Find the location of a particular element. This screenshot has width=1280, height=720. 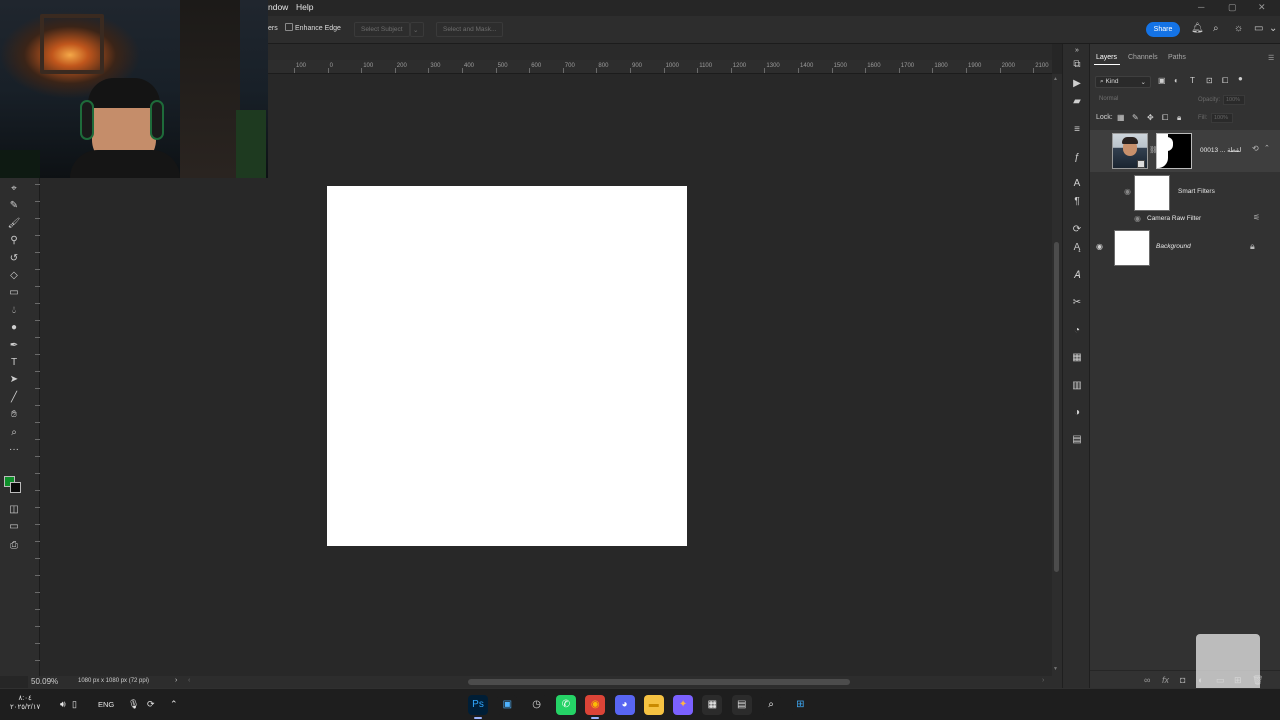

taskbar-app-clock-icon: ◷ is located at coordinates (536, 705).